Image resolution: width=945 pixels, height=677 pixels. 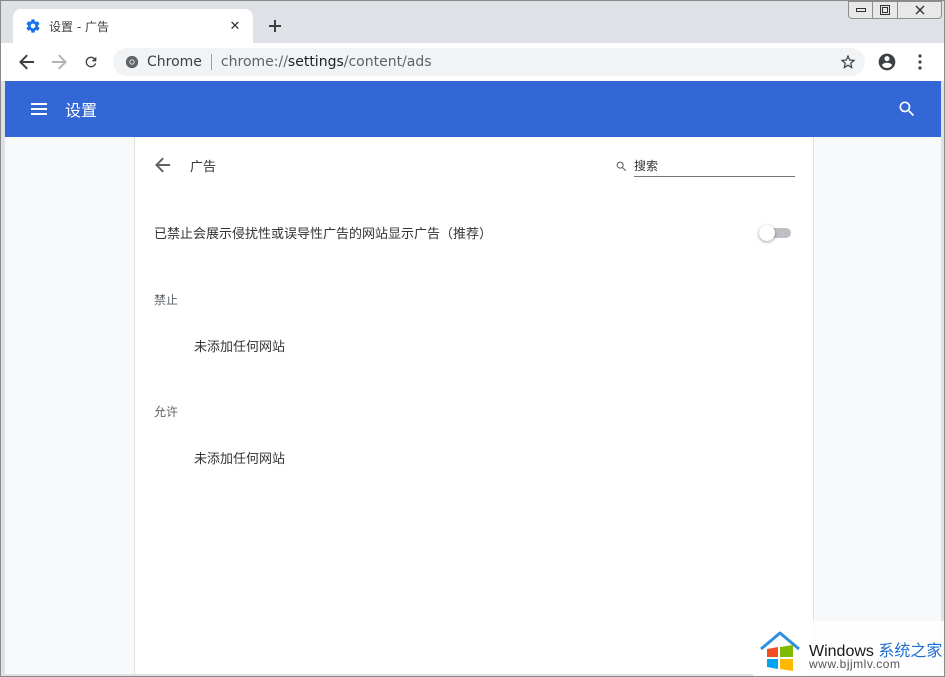 I want to click on tab-settings-ads: 设置 - 广告 ✕, so click(x=133, y=26).